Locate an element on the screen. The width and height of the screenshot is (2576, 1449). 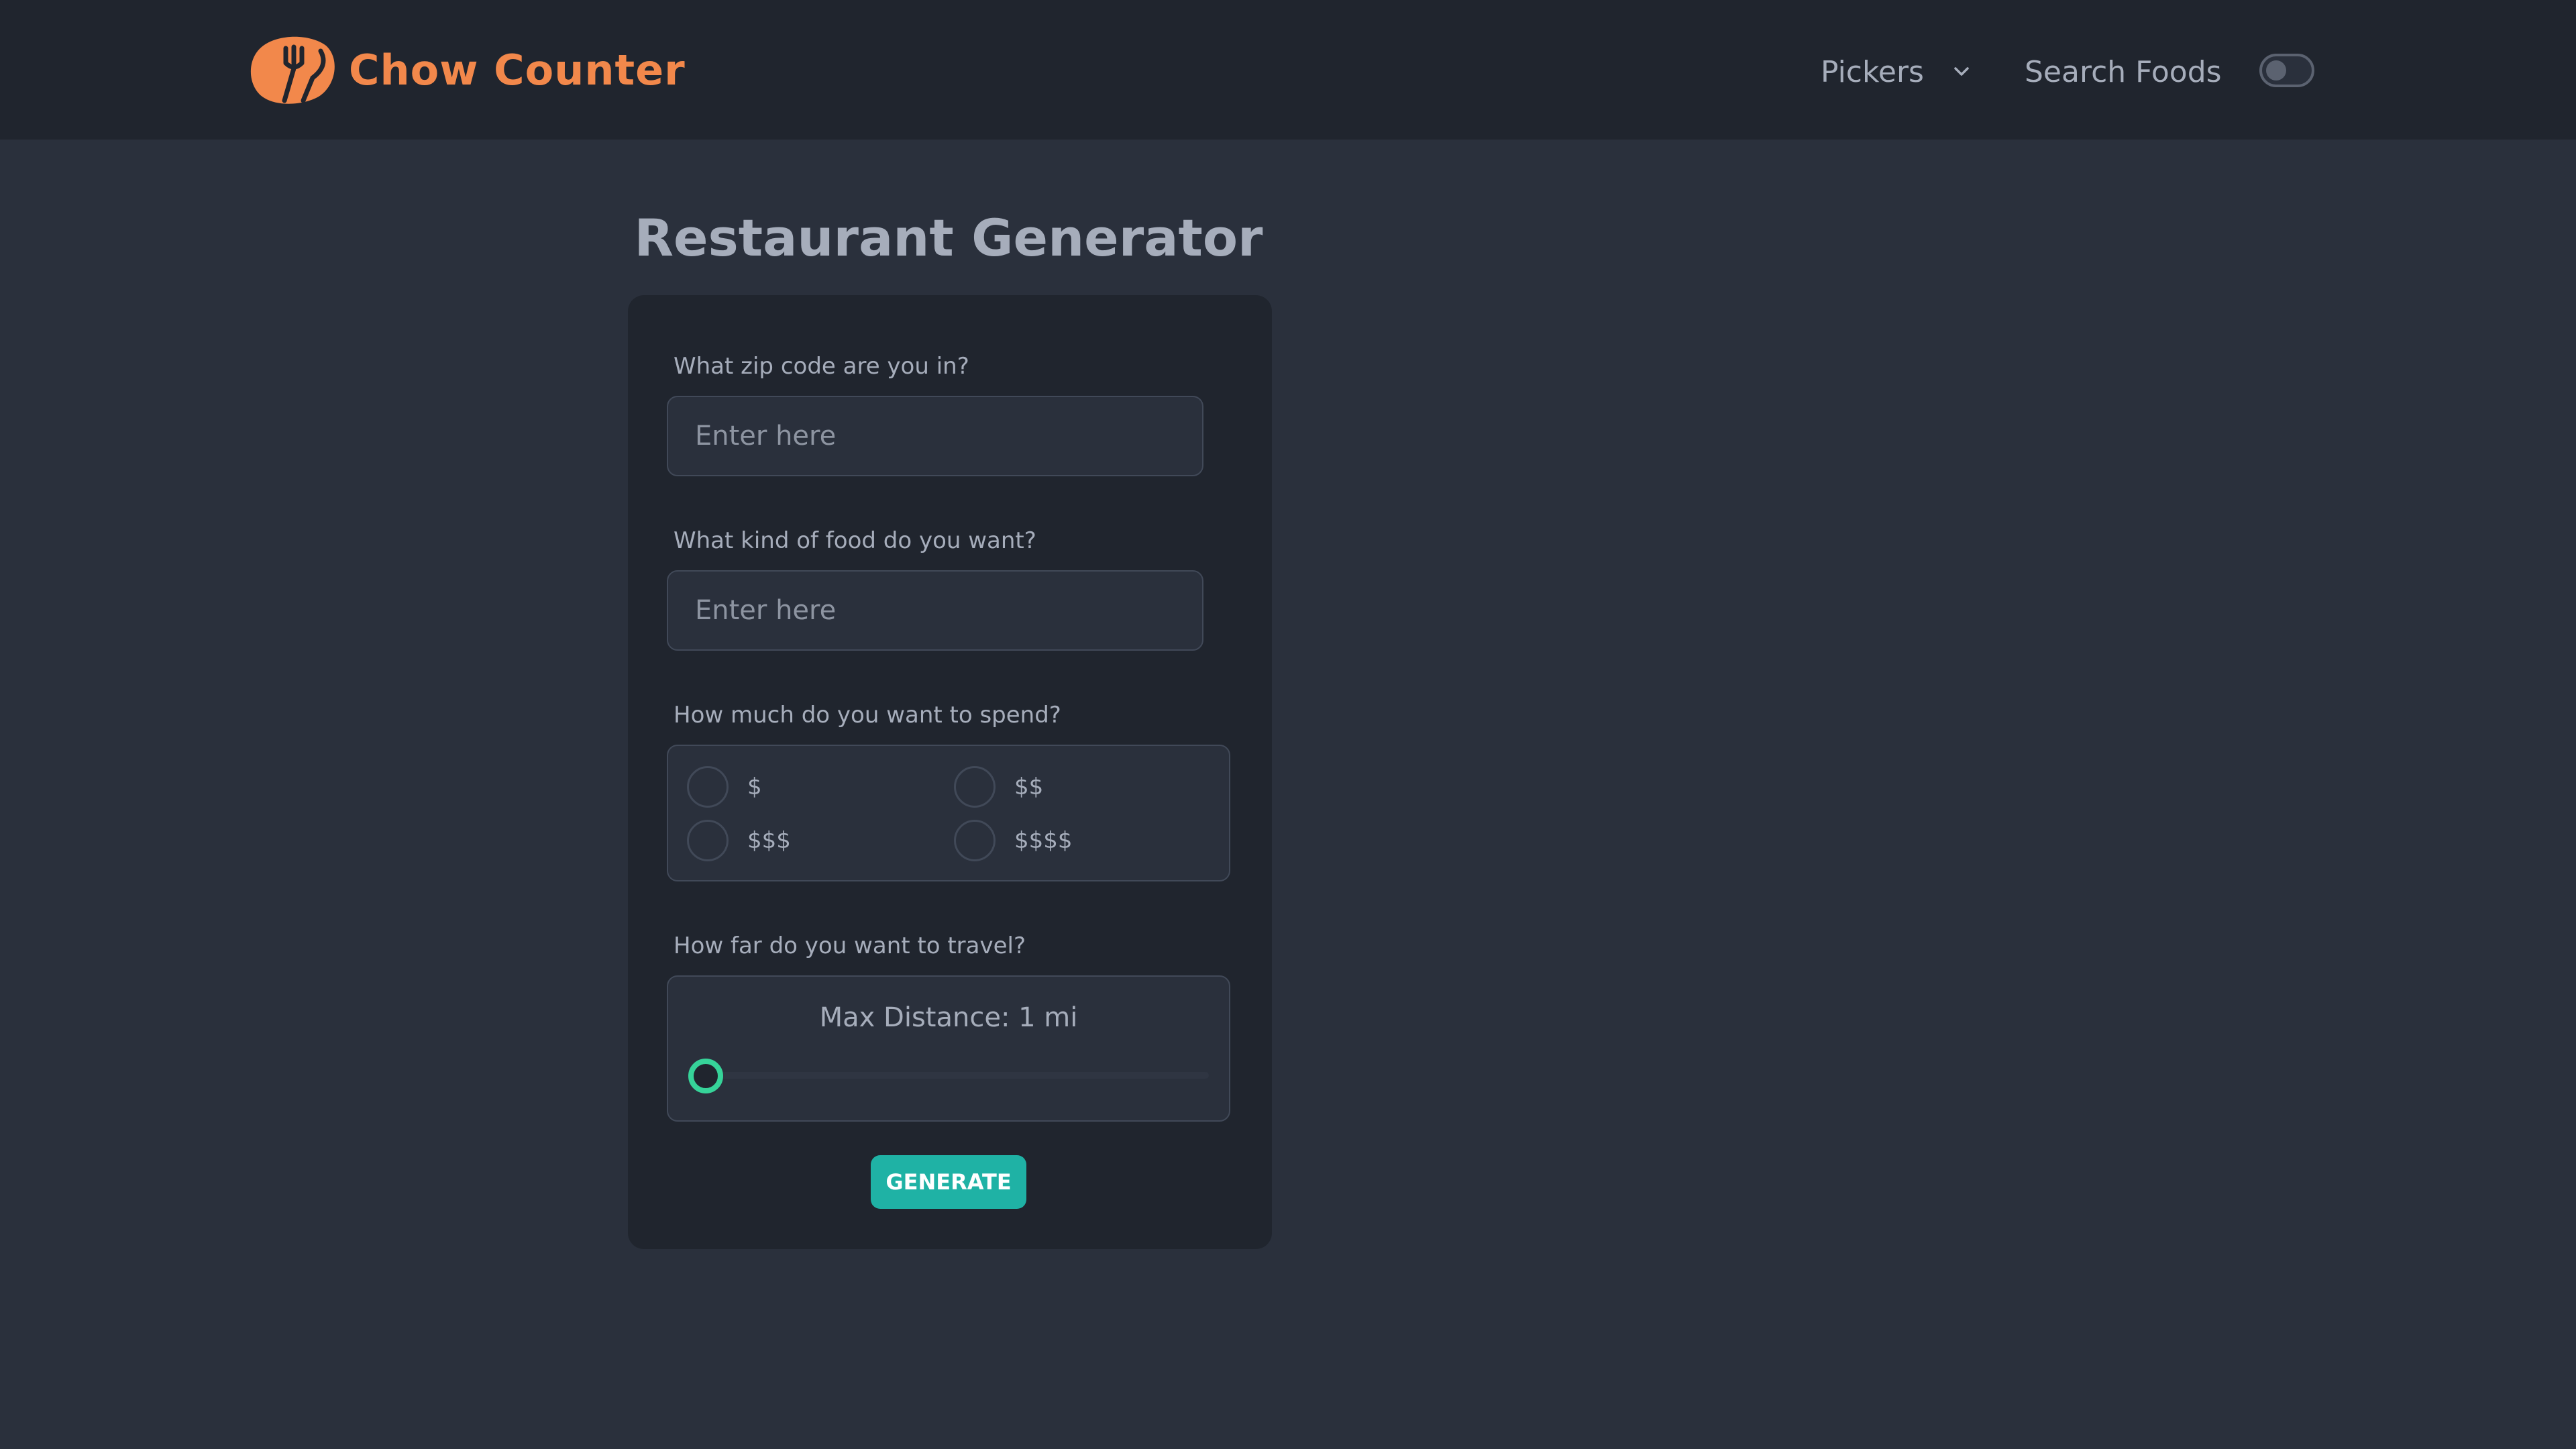
spend-label: How much do you want to spend? is located at coordinates (867, 715).